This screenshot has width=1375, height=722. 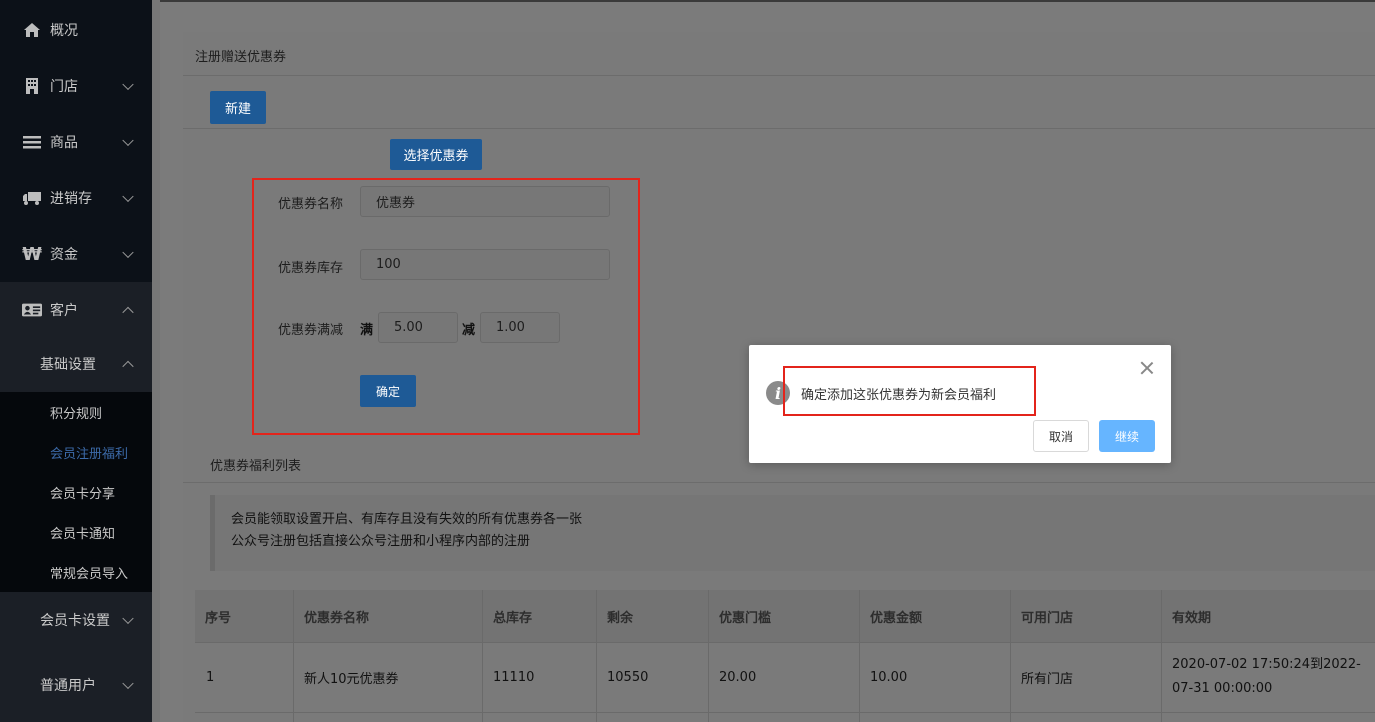 What do you see at coordinates (935, 616) in the screenshot?
I see `table-header: 优惠金额` at bounding box center [935, 616].